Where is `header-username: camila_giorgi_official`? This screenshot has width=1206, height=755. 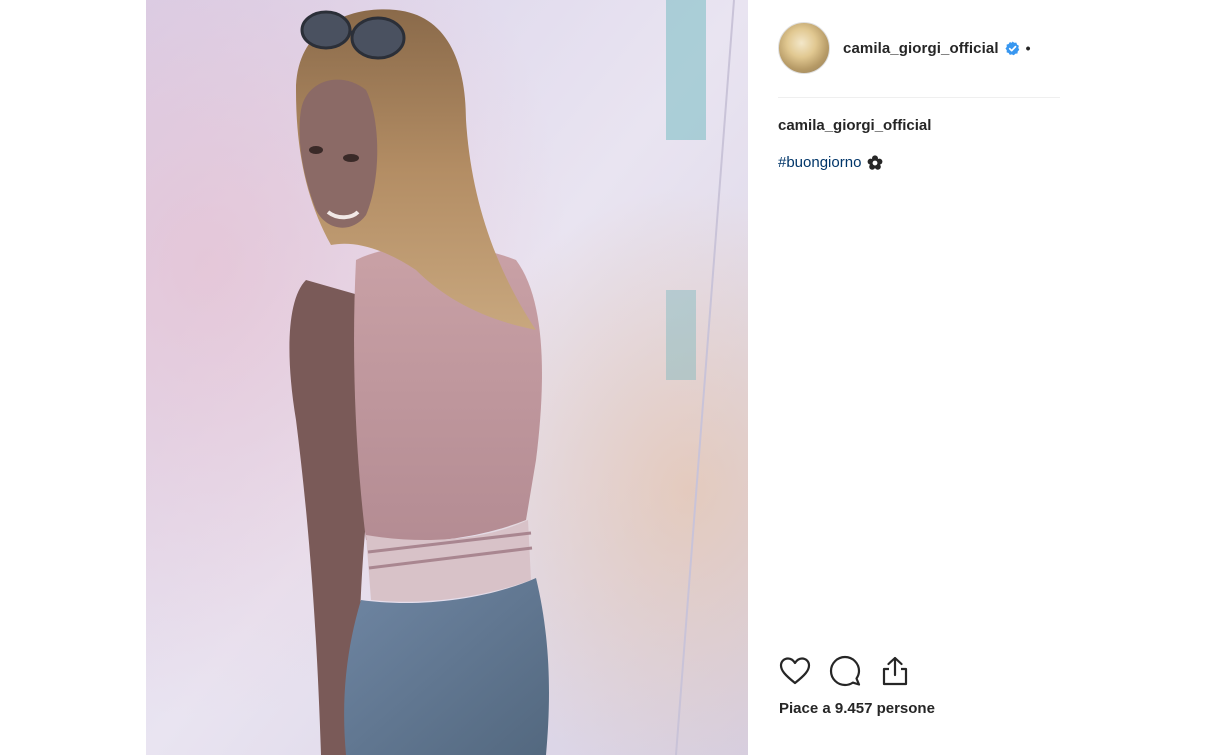 header-username: camila_giorgi_official is located at coordinates (921, 48).